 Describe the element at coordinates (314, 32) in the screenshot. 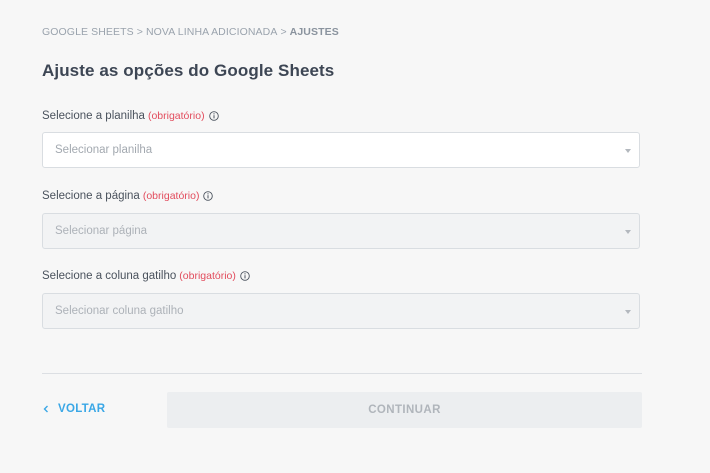

I see `breadcrumb-item-current: AJUSTES` at that location.